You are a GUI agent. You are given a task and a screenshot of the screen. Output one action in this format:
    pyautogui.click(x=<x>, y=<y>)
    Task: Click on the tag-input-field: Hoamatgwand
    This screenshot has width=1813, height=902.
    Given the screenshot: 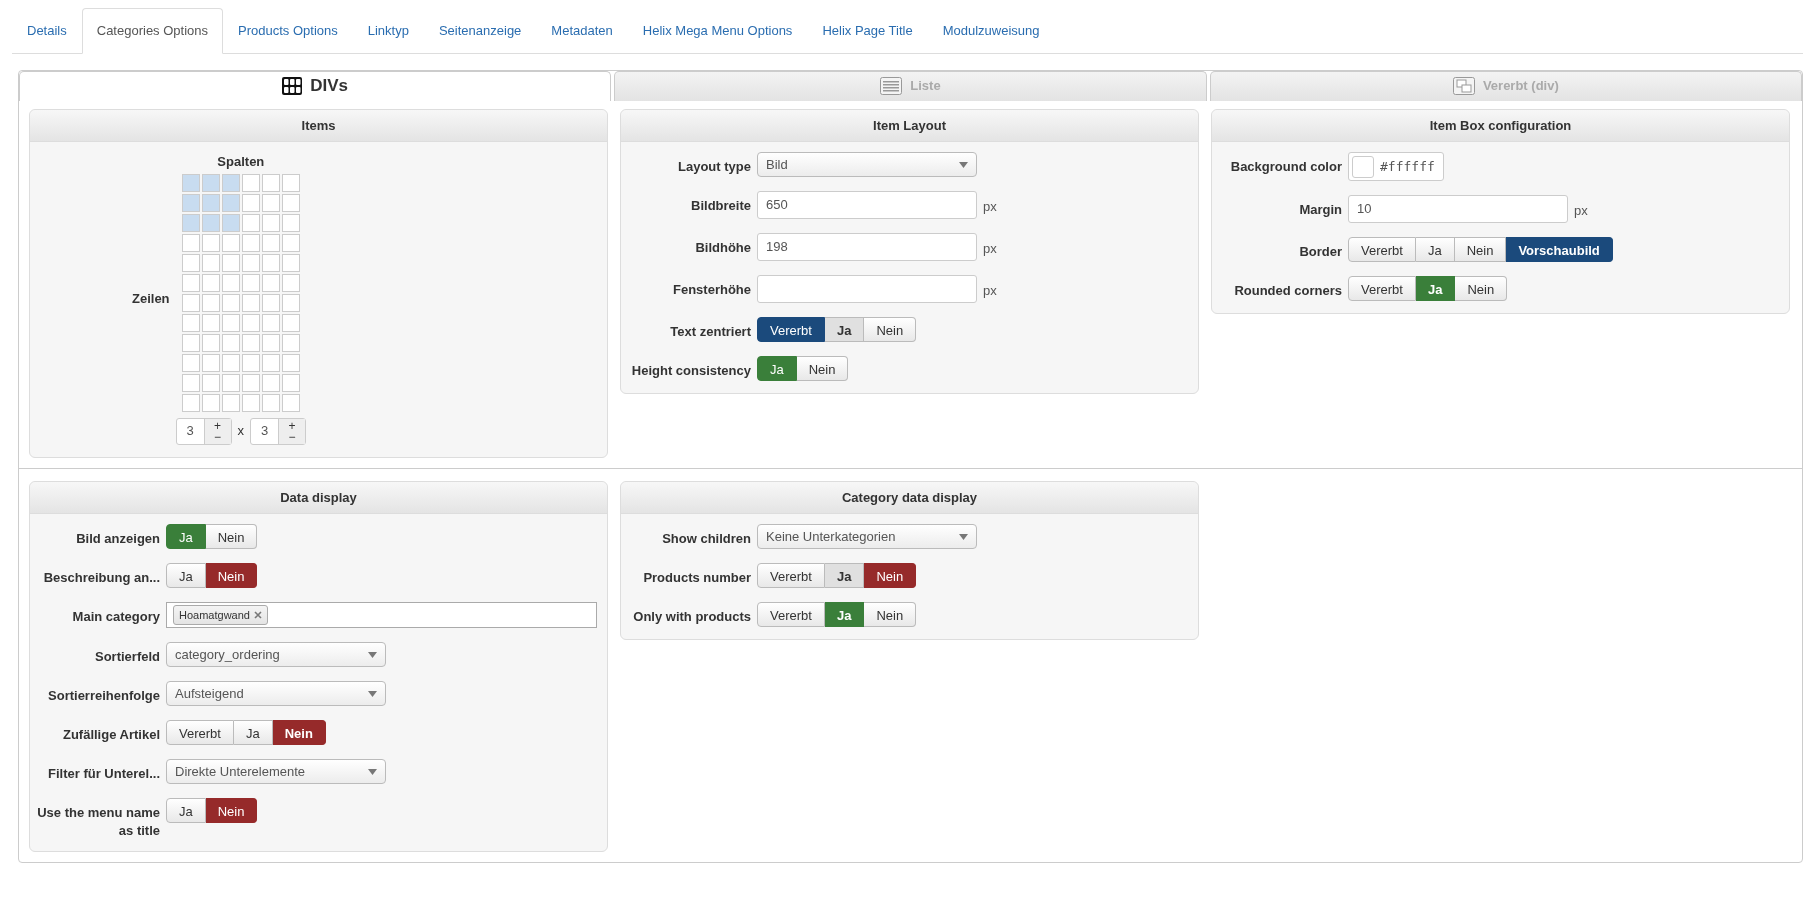 What is the action you would take?
    pyautogui.click(x=381, y=615)
    